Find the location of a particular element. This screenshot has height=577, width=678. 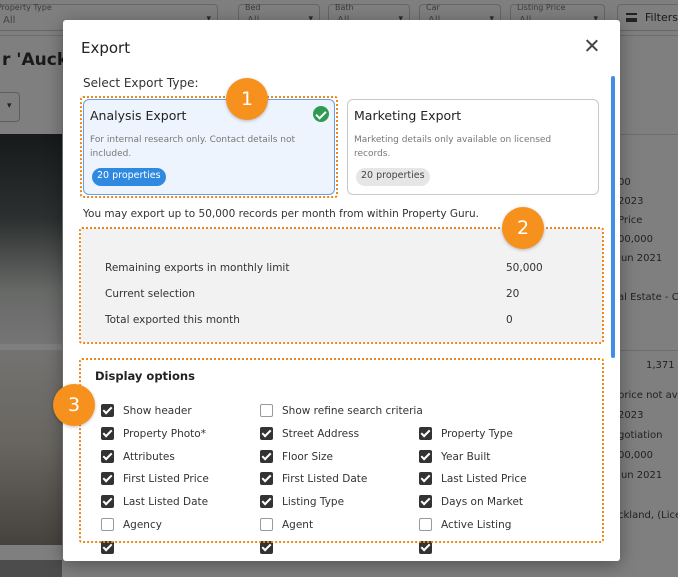

close-icon is located at coordinates (592, 46).